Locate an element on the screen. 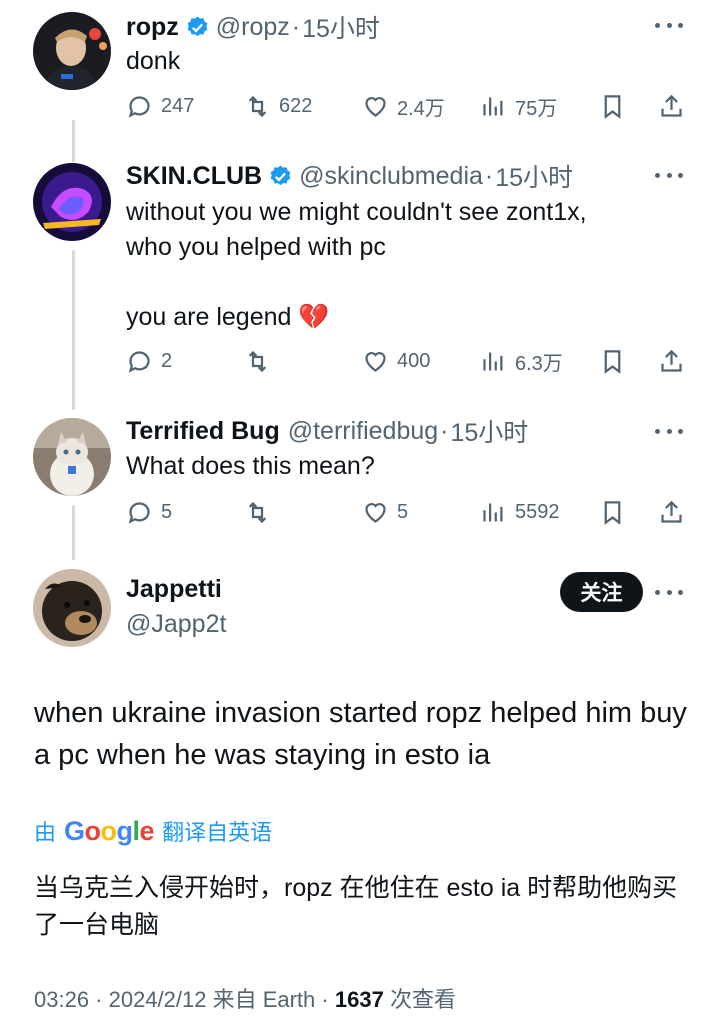 The width and height of the screenshot is (721, 1024). reply-button: 2 is located at coordinates (149, 361).